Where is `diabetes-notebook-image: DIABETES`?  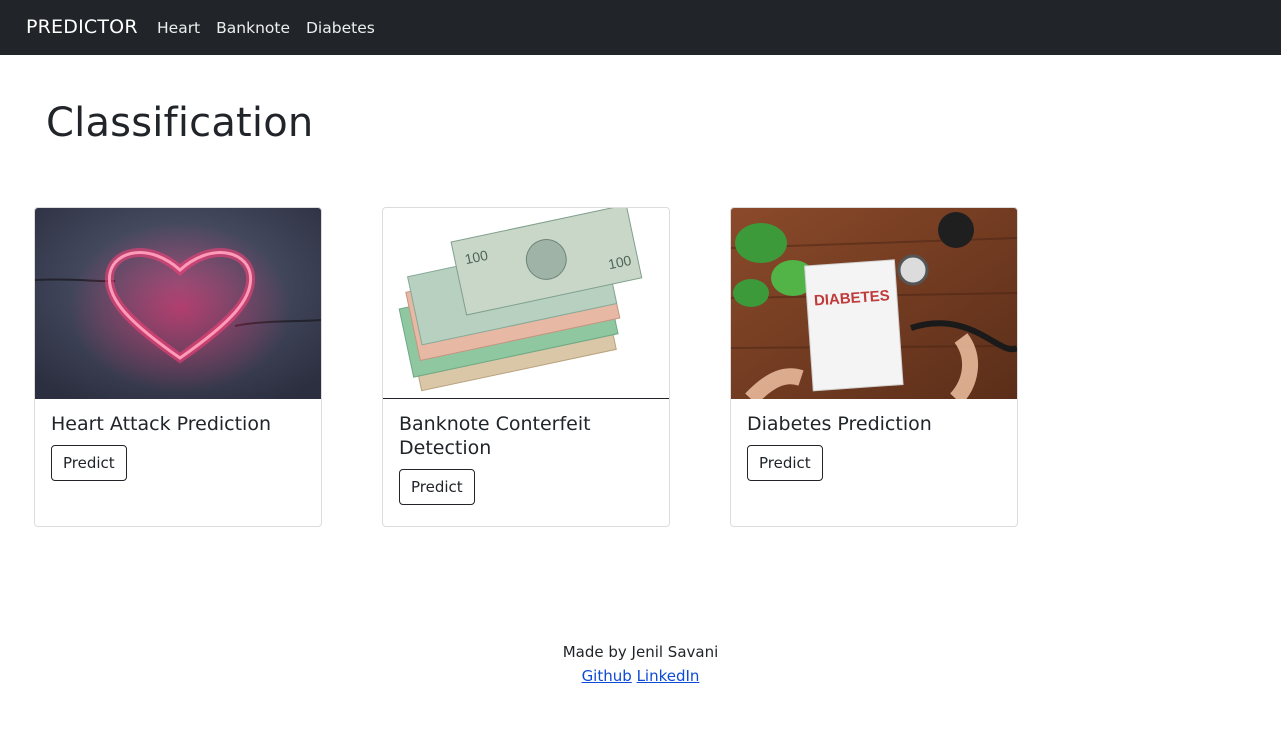
diabetes-notebook-image: DIABETES is located at coordinates (874, 303).